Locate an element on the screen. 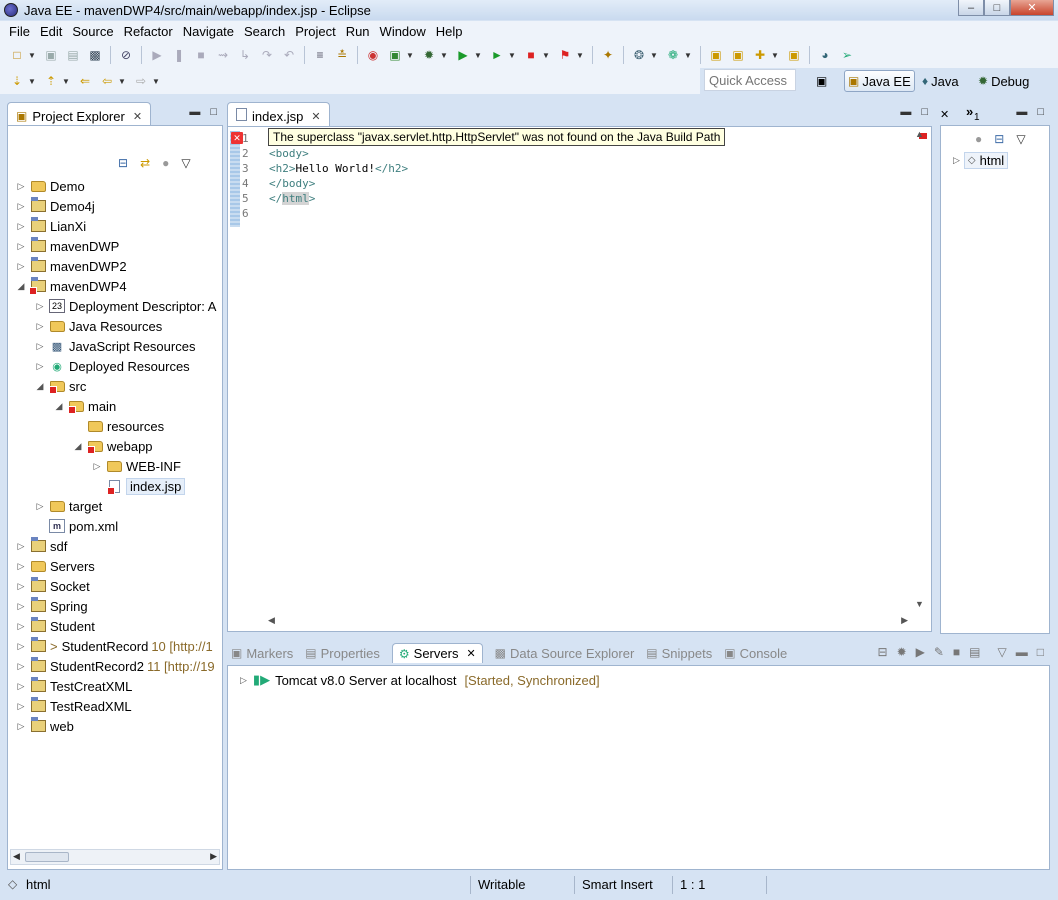  tree-item-selected: index.jsp is located at coordinates (115, 486).